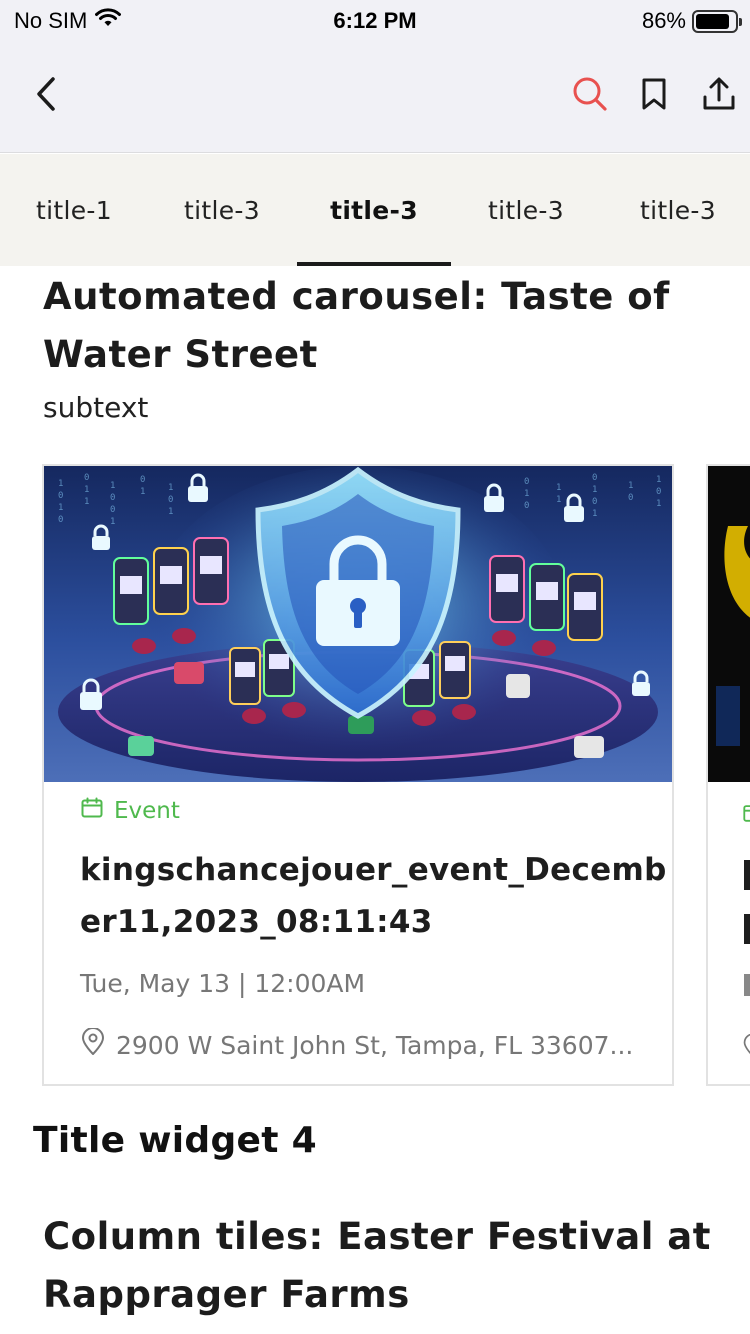  I want to click on chevron-left-icon, so click(46, 96).